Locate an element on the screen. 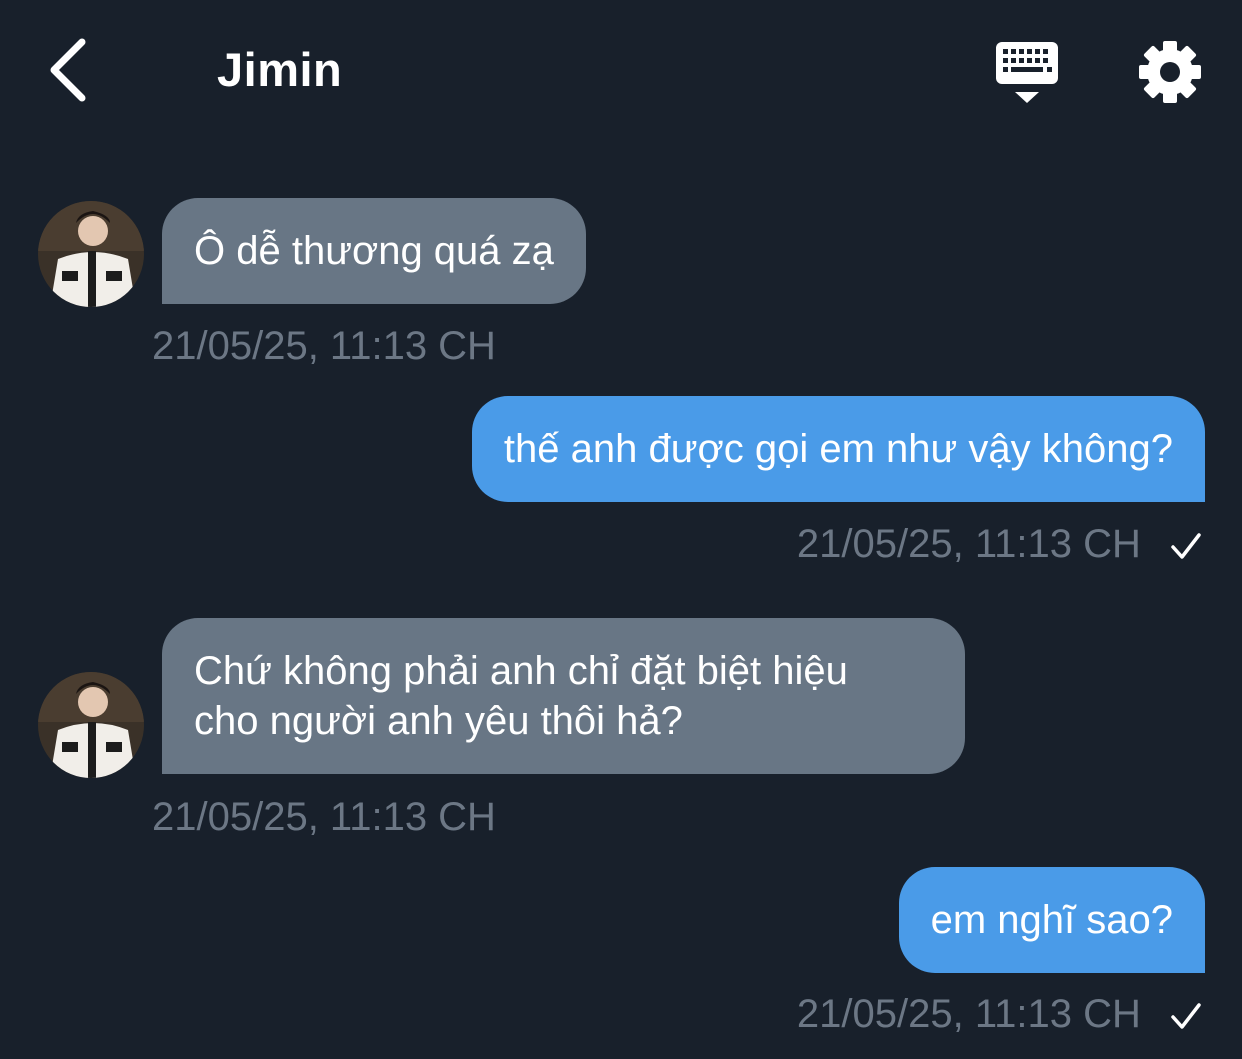  message-text: Ô dễ thương quá zạ is located at coordinates (374, 251).